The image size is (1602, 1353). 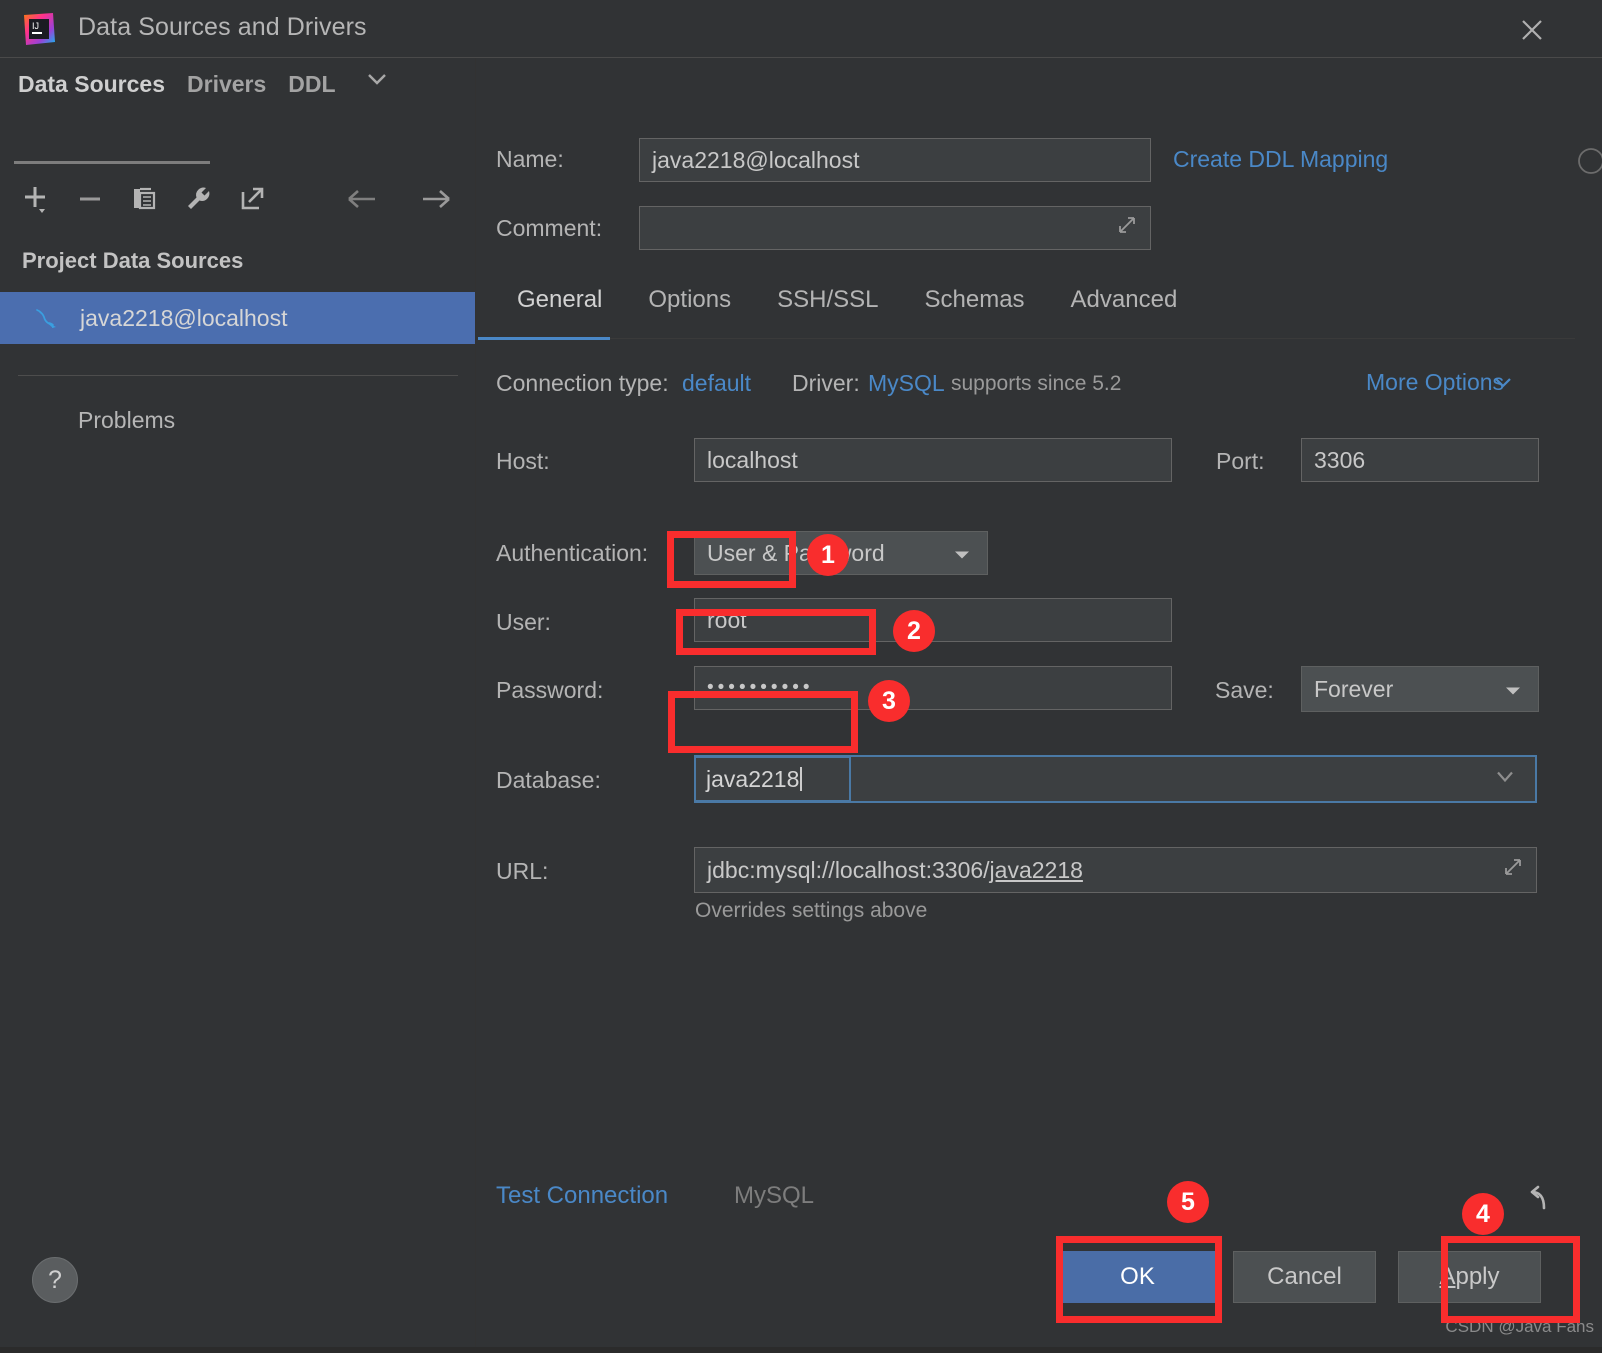 I want to click on comment-label: Comment:, so click(x=549, y=228).